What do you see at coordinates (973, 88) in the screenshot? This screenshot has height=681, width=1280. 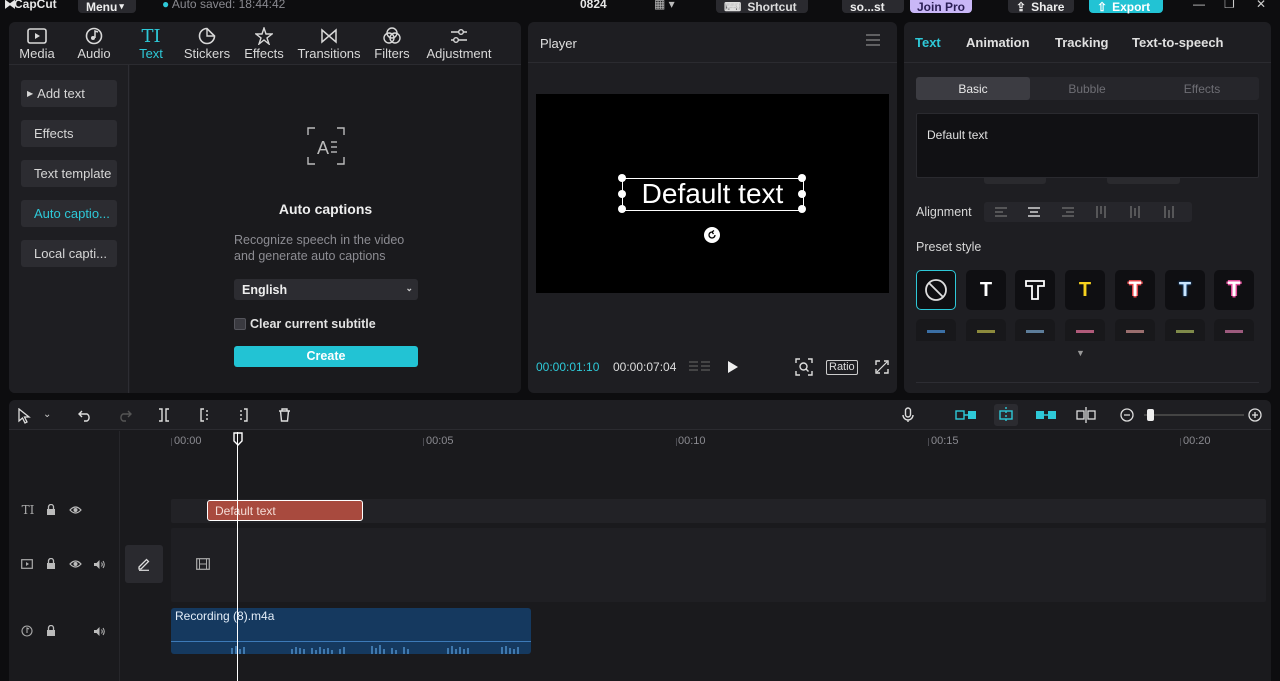 I see `subtab-basic: Basic` at bounding box center [973, 88].